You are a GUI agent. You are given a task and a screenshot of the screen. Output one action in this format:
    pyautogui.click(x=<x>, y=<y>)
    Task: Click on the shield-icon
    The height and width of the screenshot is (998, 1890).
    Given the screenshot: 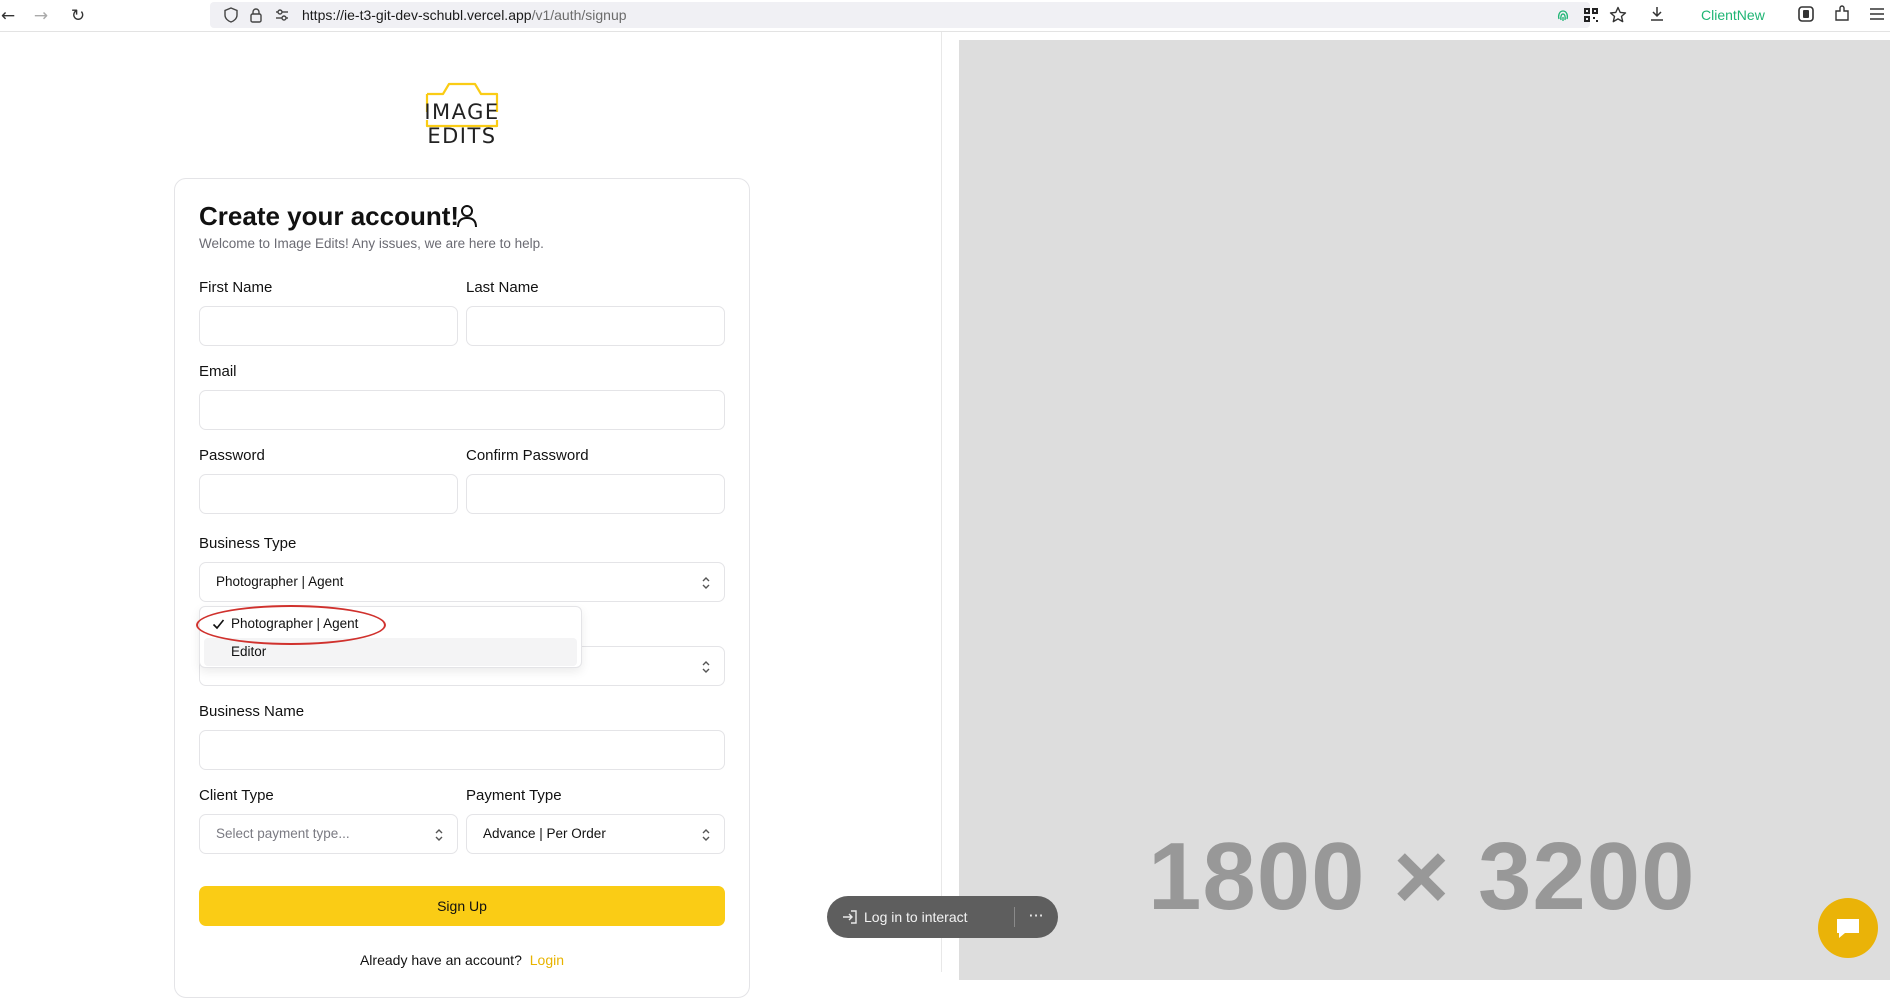 What is the action you would take?
    pyautogui.click(x=231, y=15)
    